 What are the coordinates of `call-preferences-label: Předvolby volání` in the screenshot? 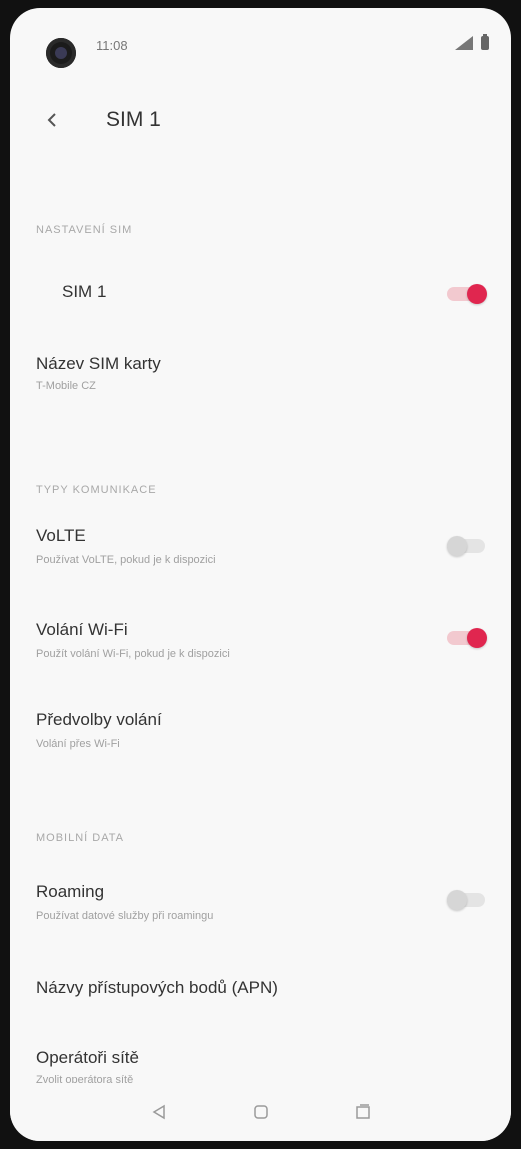 It's located at (99, 719).